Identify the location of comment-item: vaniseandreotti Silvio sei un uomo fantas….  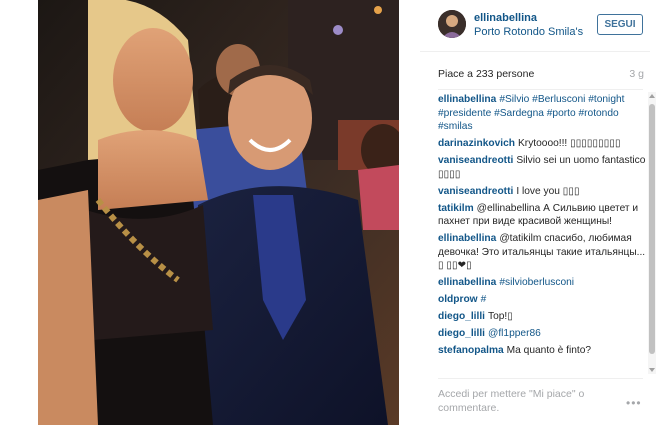
(542, 167).